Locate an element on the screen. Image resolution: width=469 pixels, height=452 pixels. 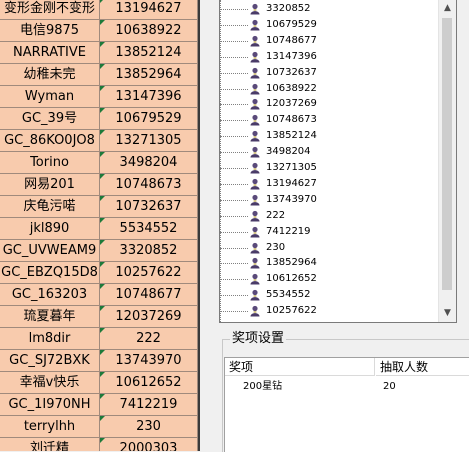
sheet-row: GC_UVWEAM9 3320852 is located at coordinates (100, 251).